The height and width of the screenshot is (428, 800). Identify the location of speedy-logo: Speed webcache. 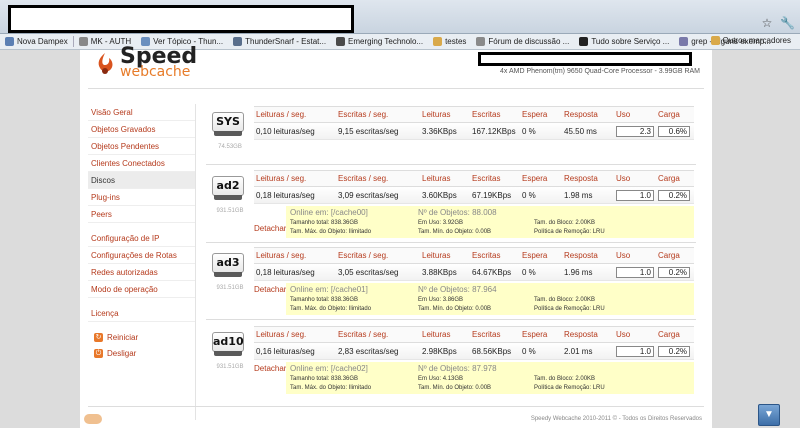
(160, 64).